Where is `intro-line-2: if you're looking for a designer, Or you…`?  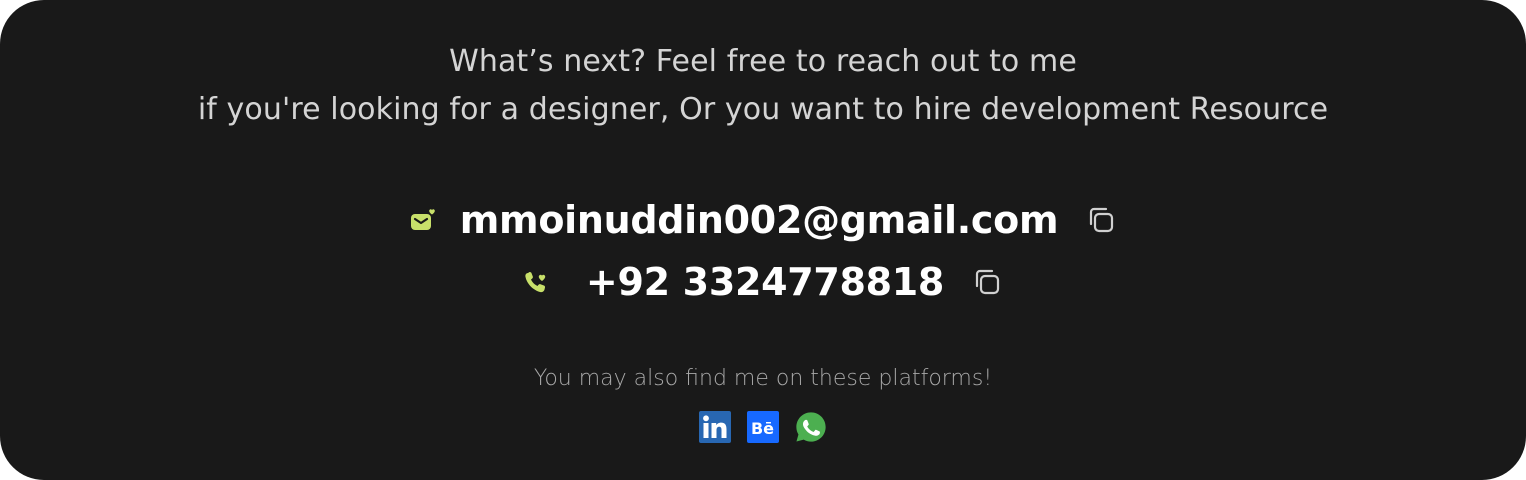 intro-line-2: if you're looking for a designer, Or you… is located at coordinates (763, 109).